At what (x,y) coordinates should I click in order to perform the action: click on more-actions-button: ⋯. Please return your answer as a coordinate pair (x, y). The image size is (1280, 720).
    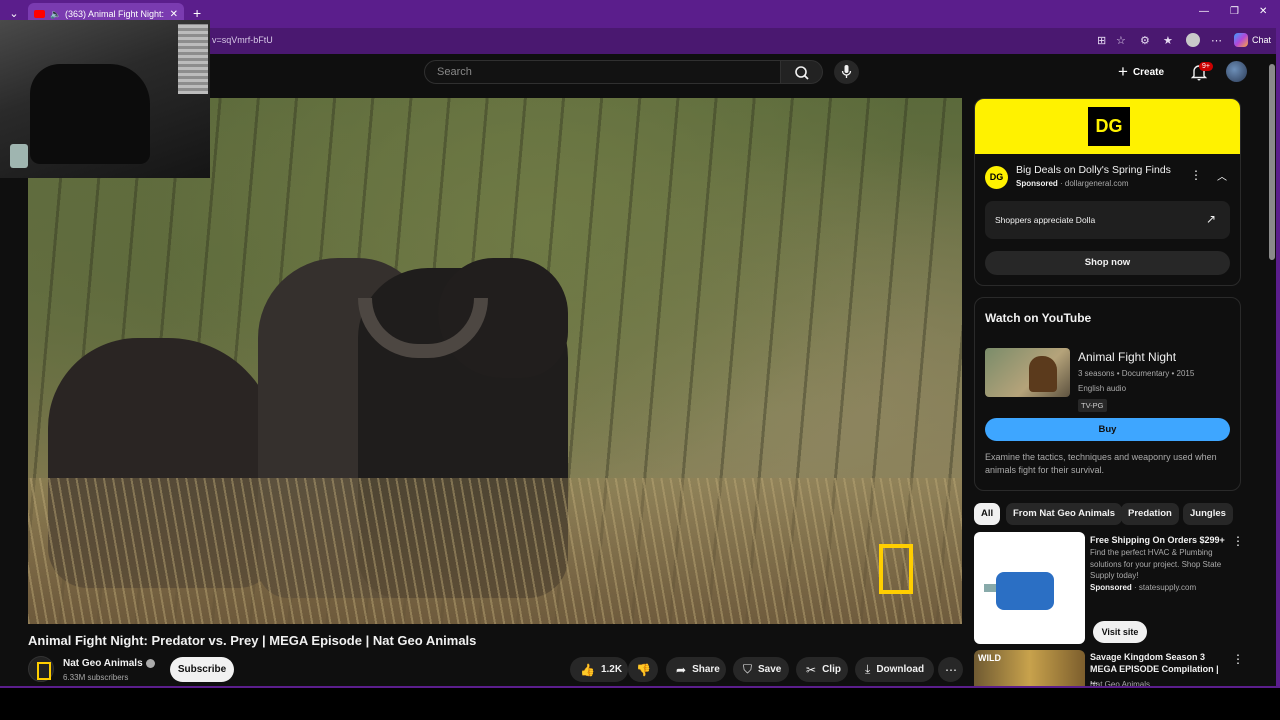
    Looking at the image, I should click on (950, 669).